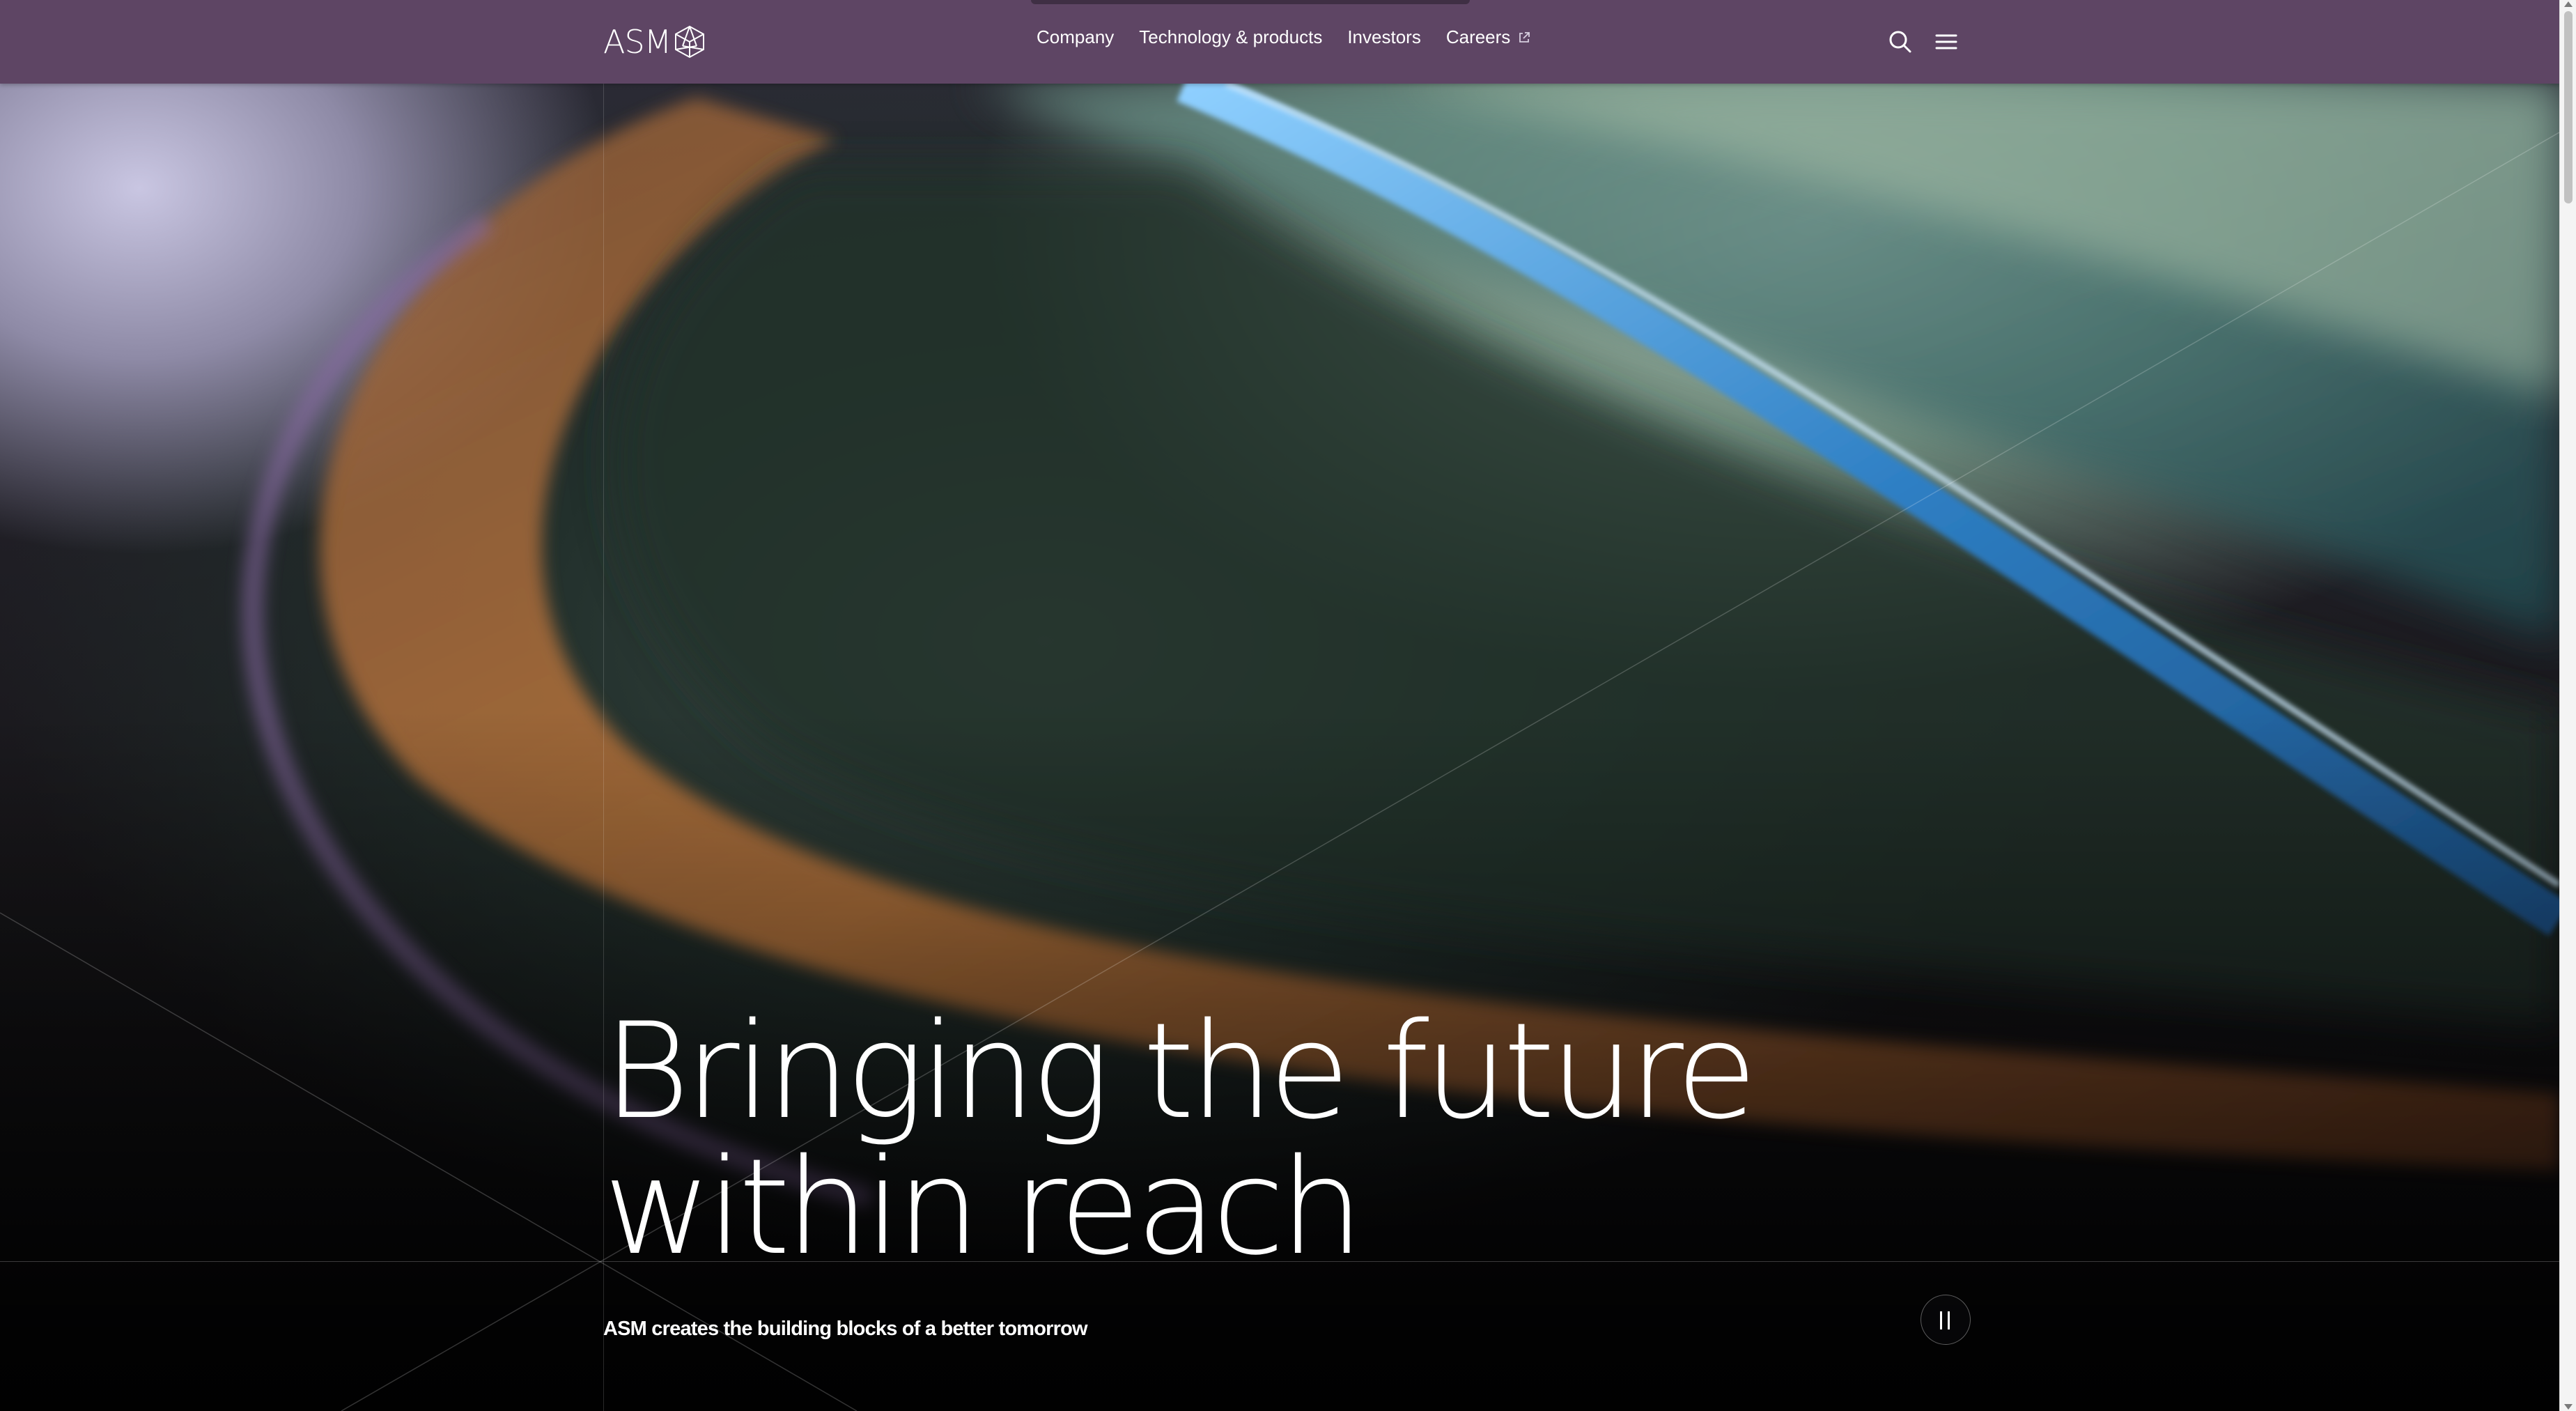 The width and height of the screenshot is (2576, 1411). What do you see at coordinates (1478, 36) in the screenshot?
I see `nav-careers-label: Careers` at bounding box center [1478, 36].